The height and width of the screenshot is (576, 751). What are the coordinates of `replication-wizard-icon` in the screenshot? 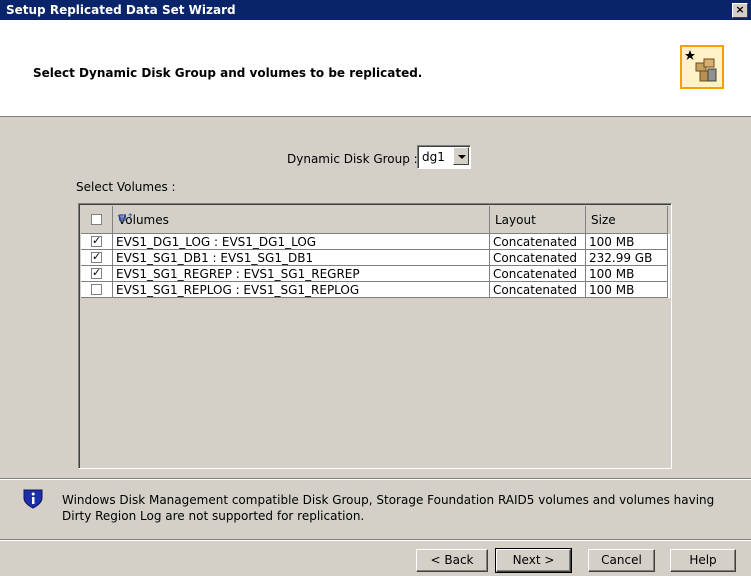 It's located at (702, 67).